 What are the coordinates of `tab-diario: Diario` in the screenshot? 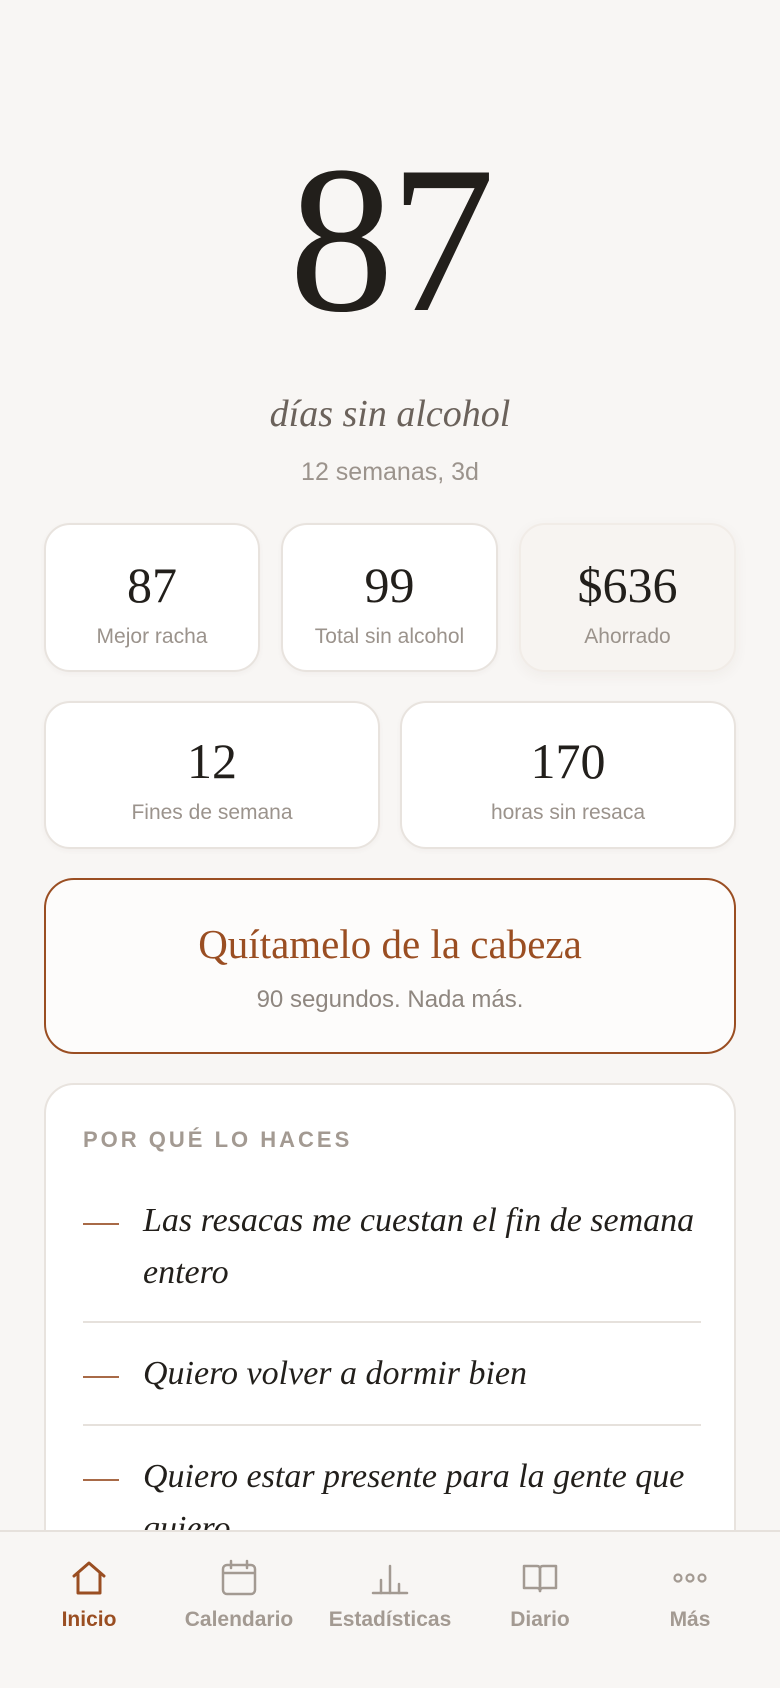 It's located at (540, 1595).